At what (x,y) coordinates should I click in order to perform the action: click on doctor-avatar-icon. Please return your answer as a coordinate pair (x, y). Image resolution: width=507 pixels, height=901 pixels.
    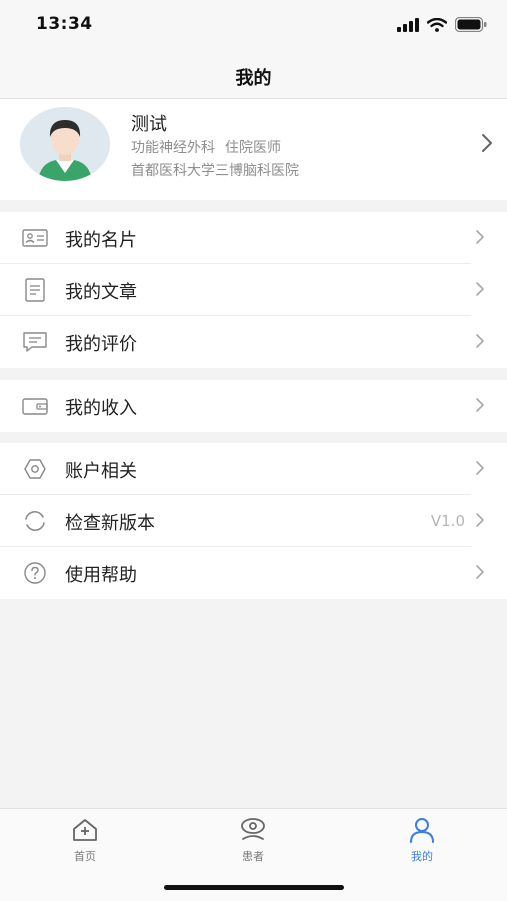
    Looking at the image, I should click on (65, 144).